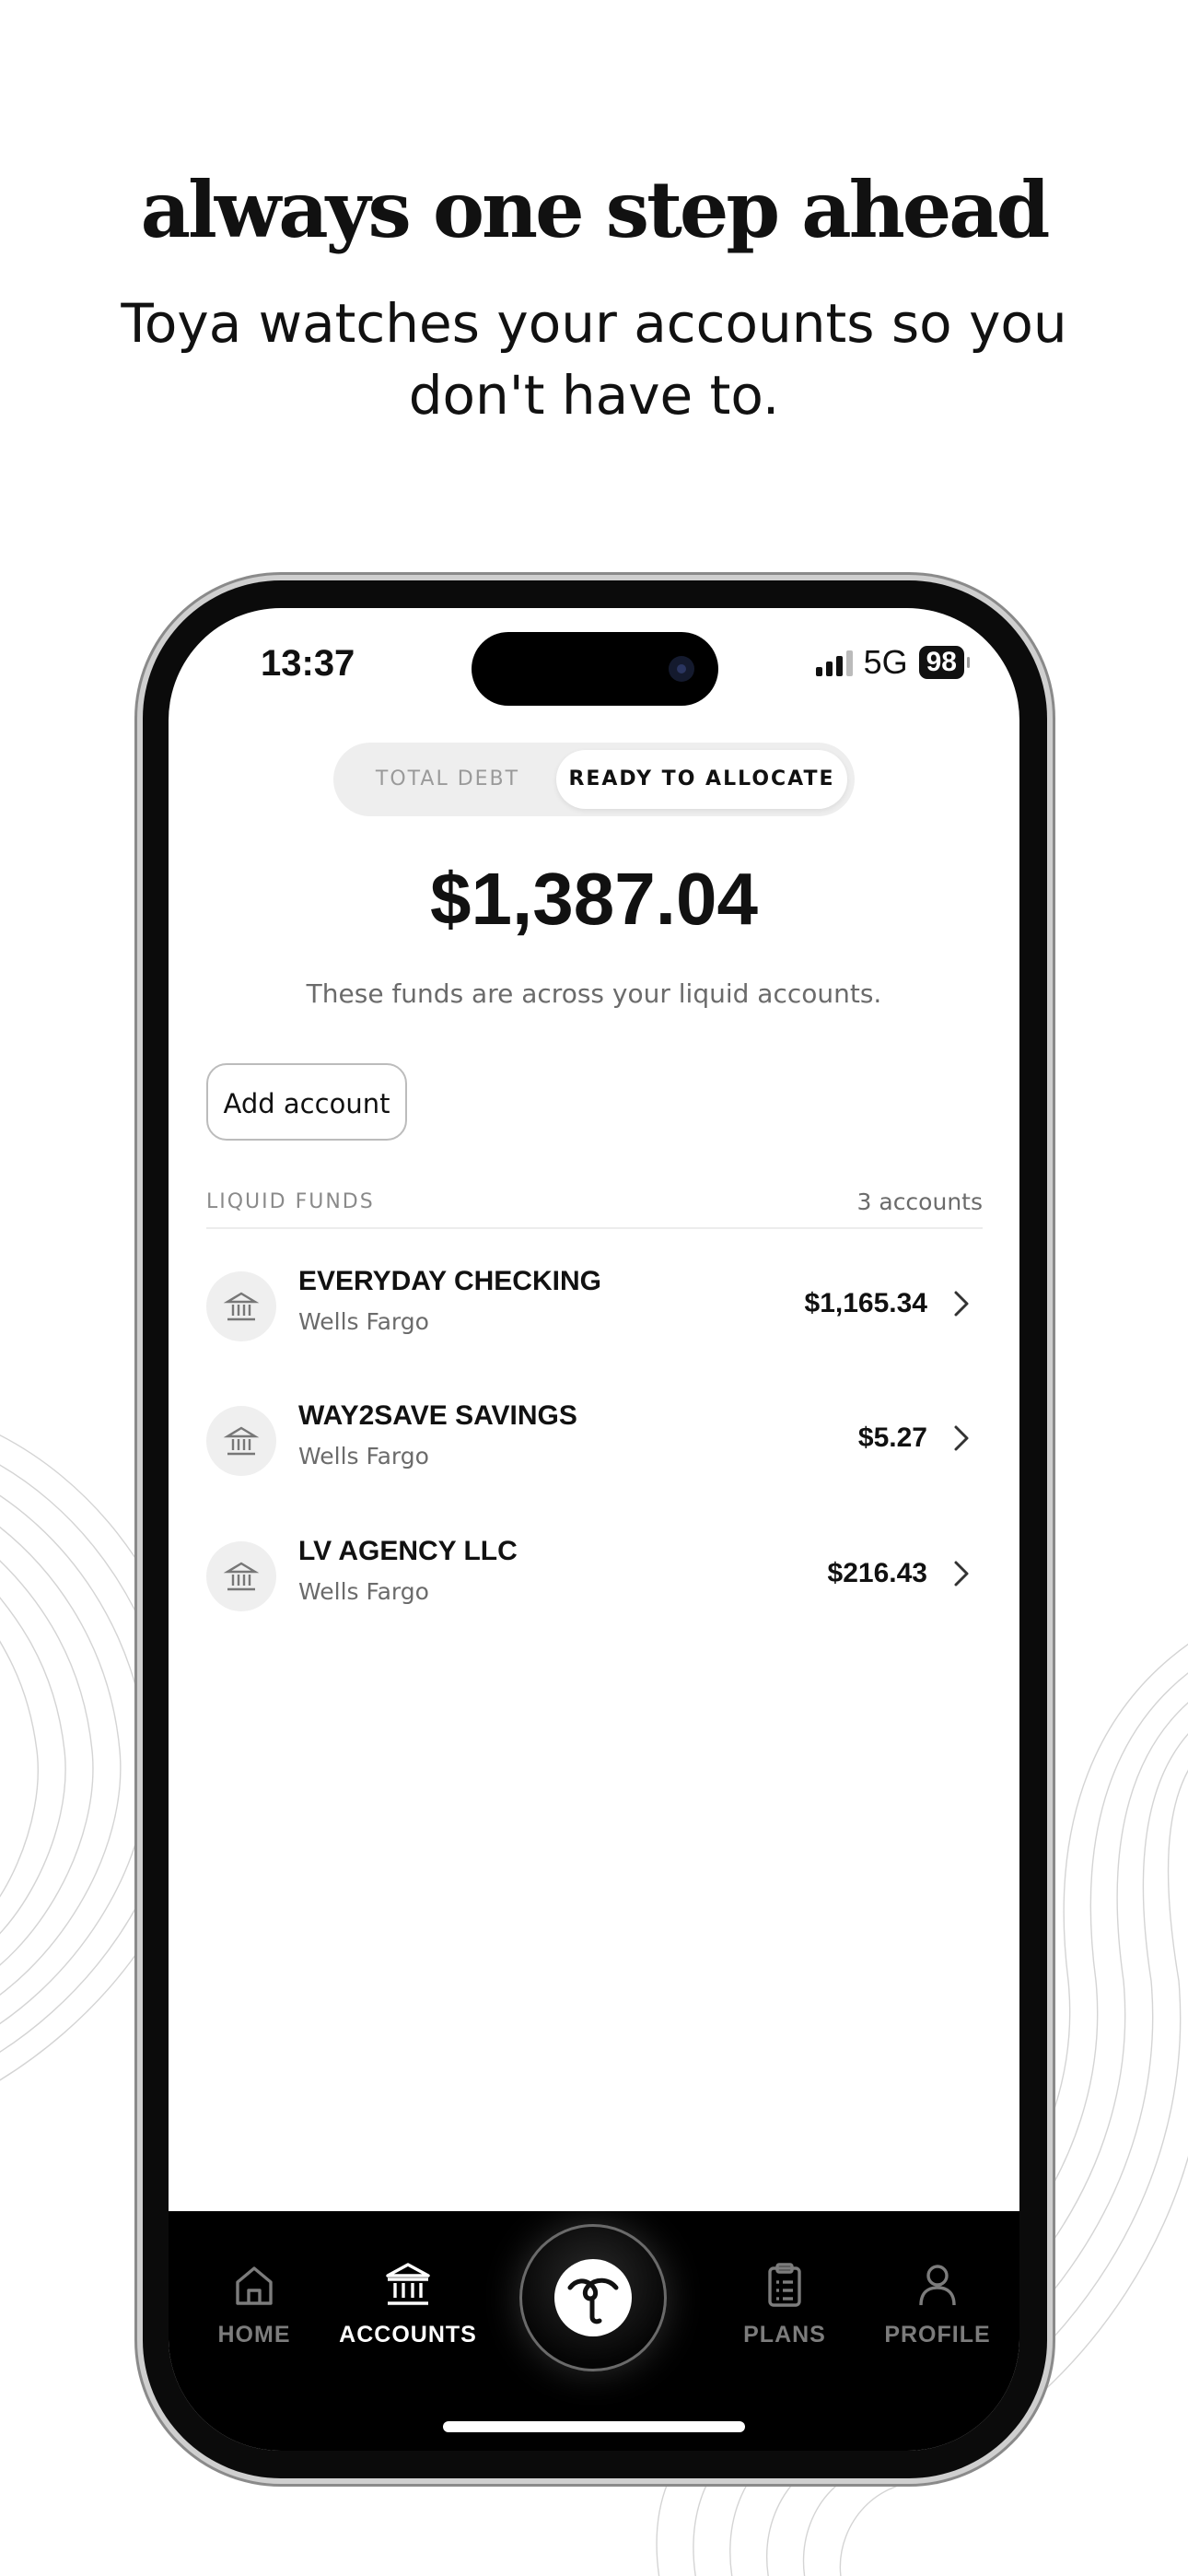 The width and height of the screenshot is (1188, 2576). Describe the element at coordinates (254, 2285) in the screenshot. I see `home-icon` at that location.